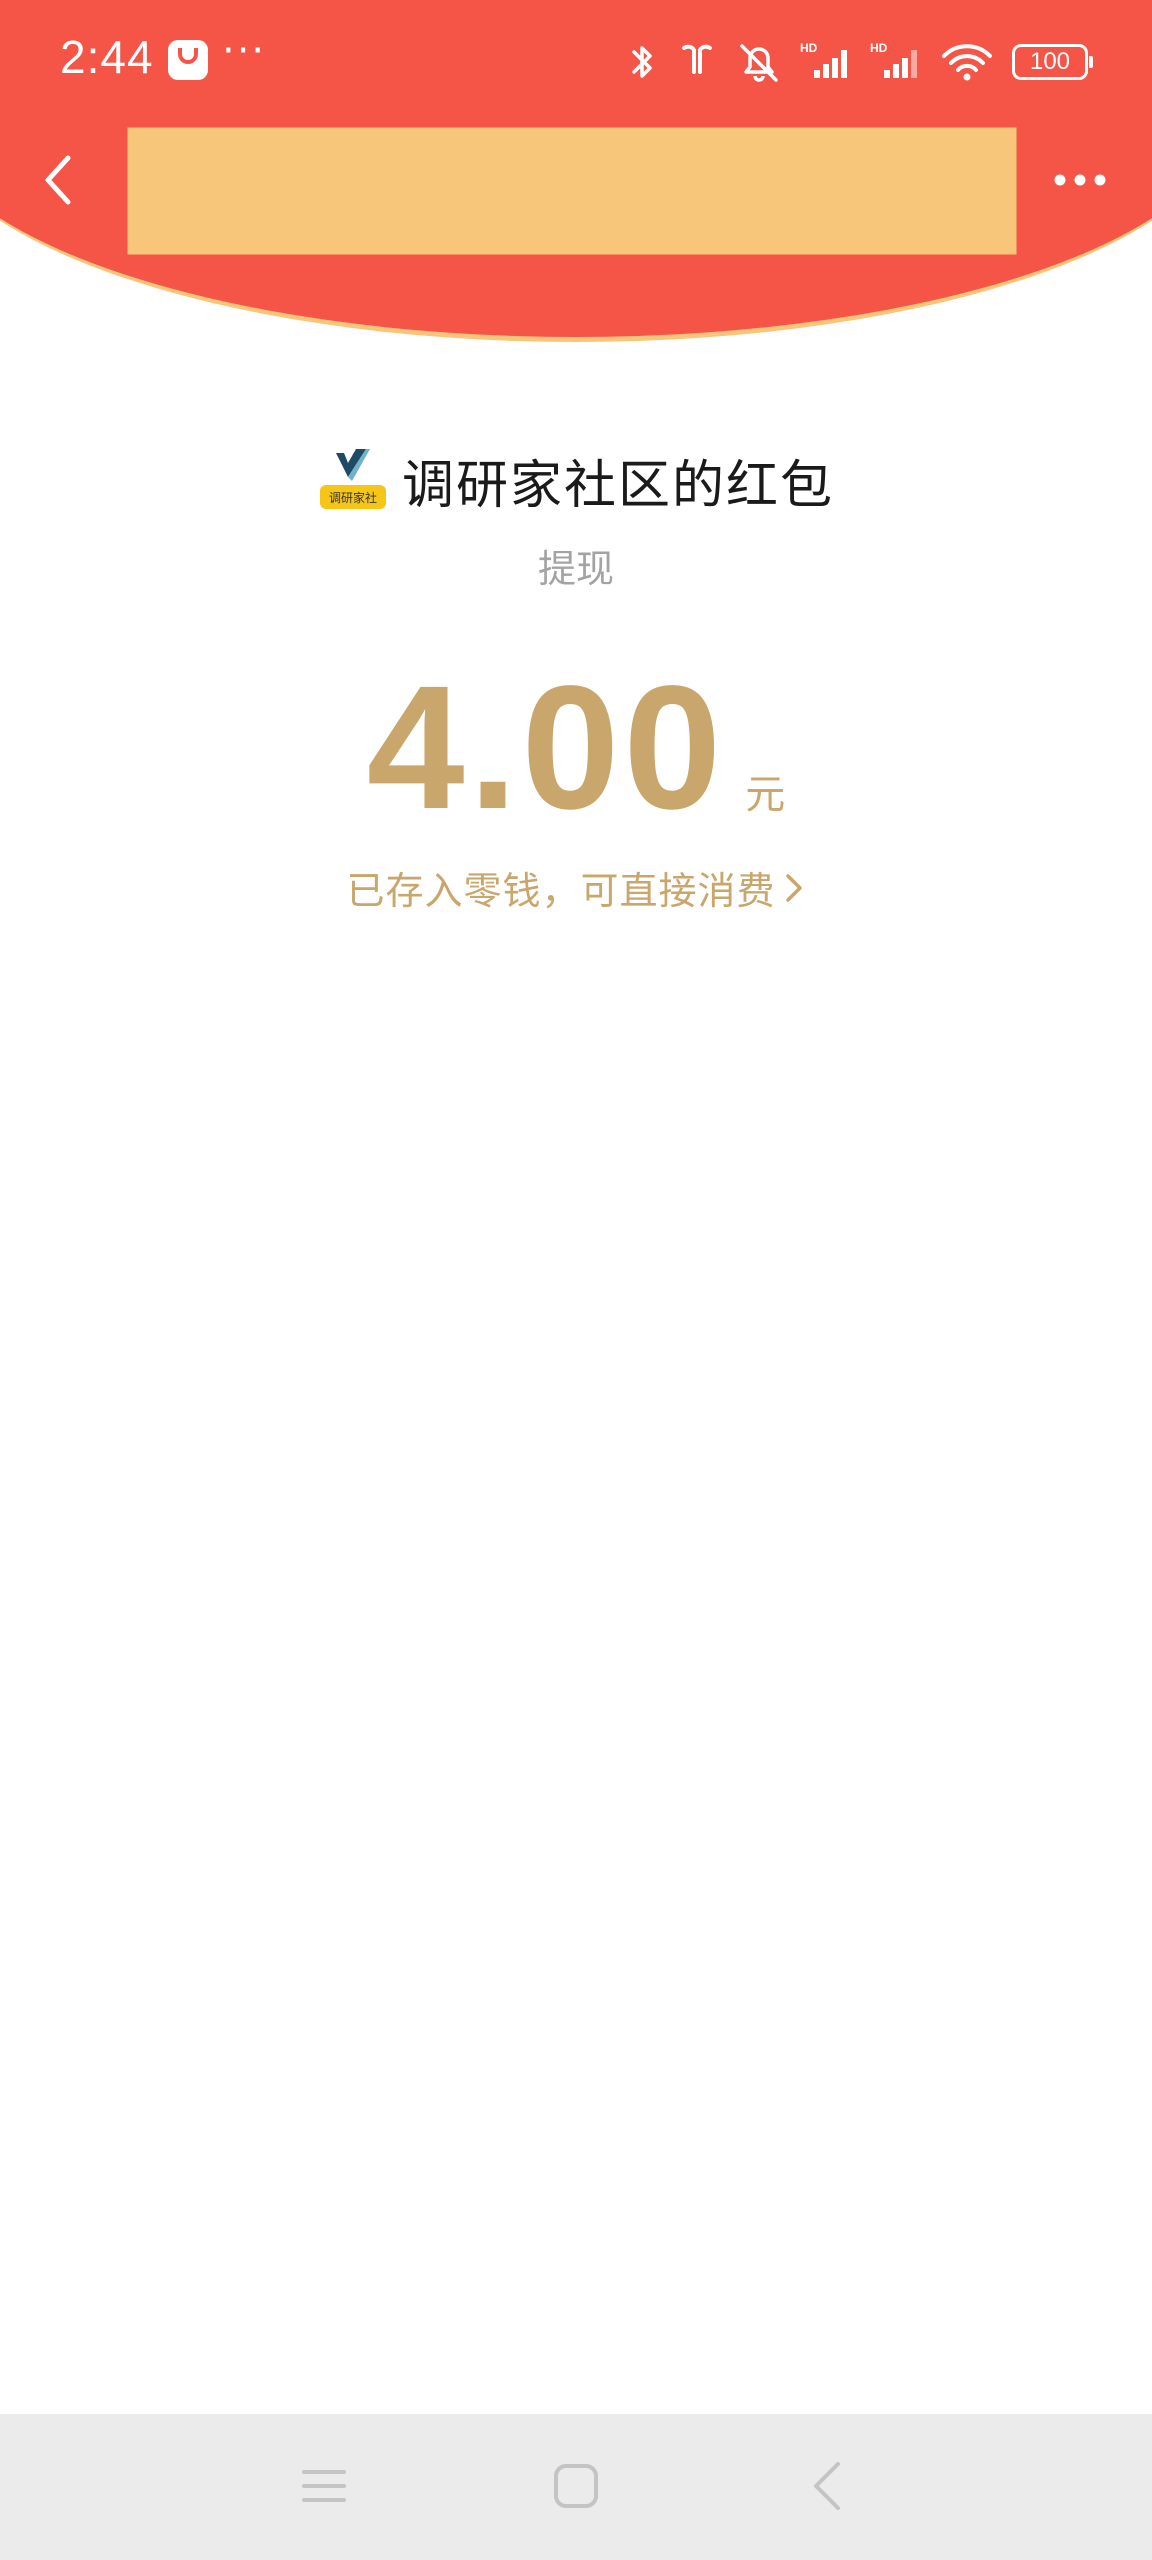  I want to click on sender-row: 调研家社 调研家社区的红包, so click(576, 480).